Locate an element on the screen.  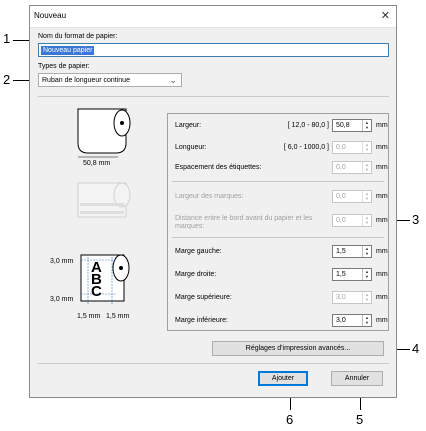
paper-type-label: Types de papier: is located at coordinates (64, 66).